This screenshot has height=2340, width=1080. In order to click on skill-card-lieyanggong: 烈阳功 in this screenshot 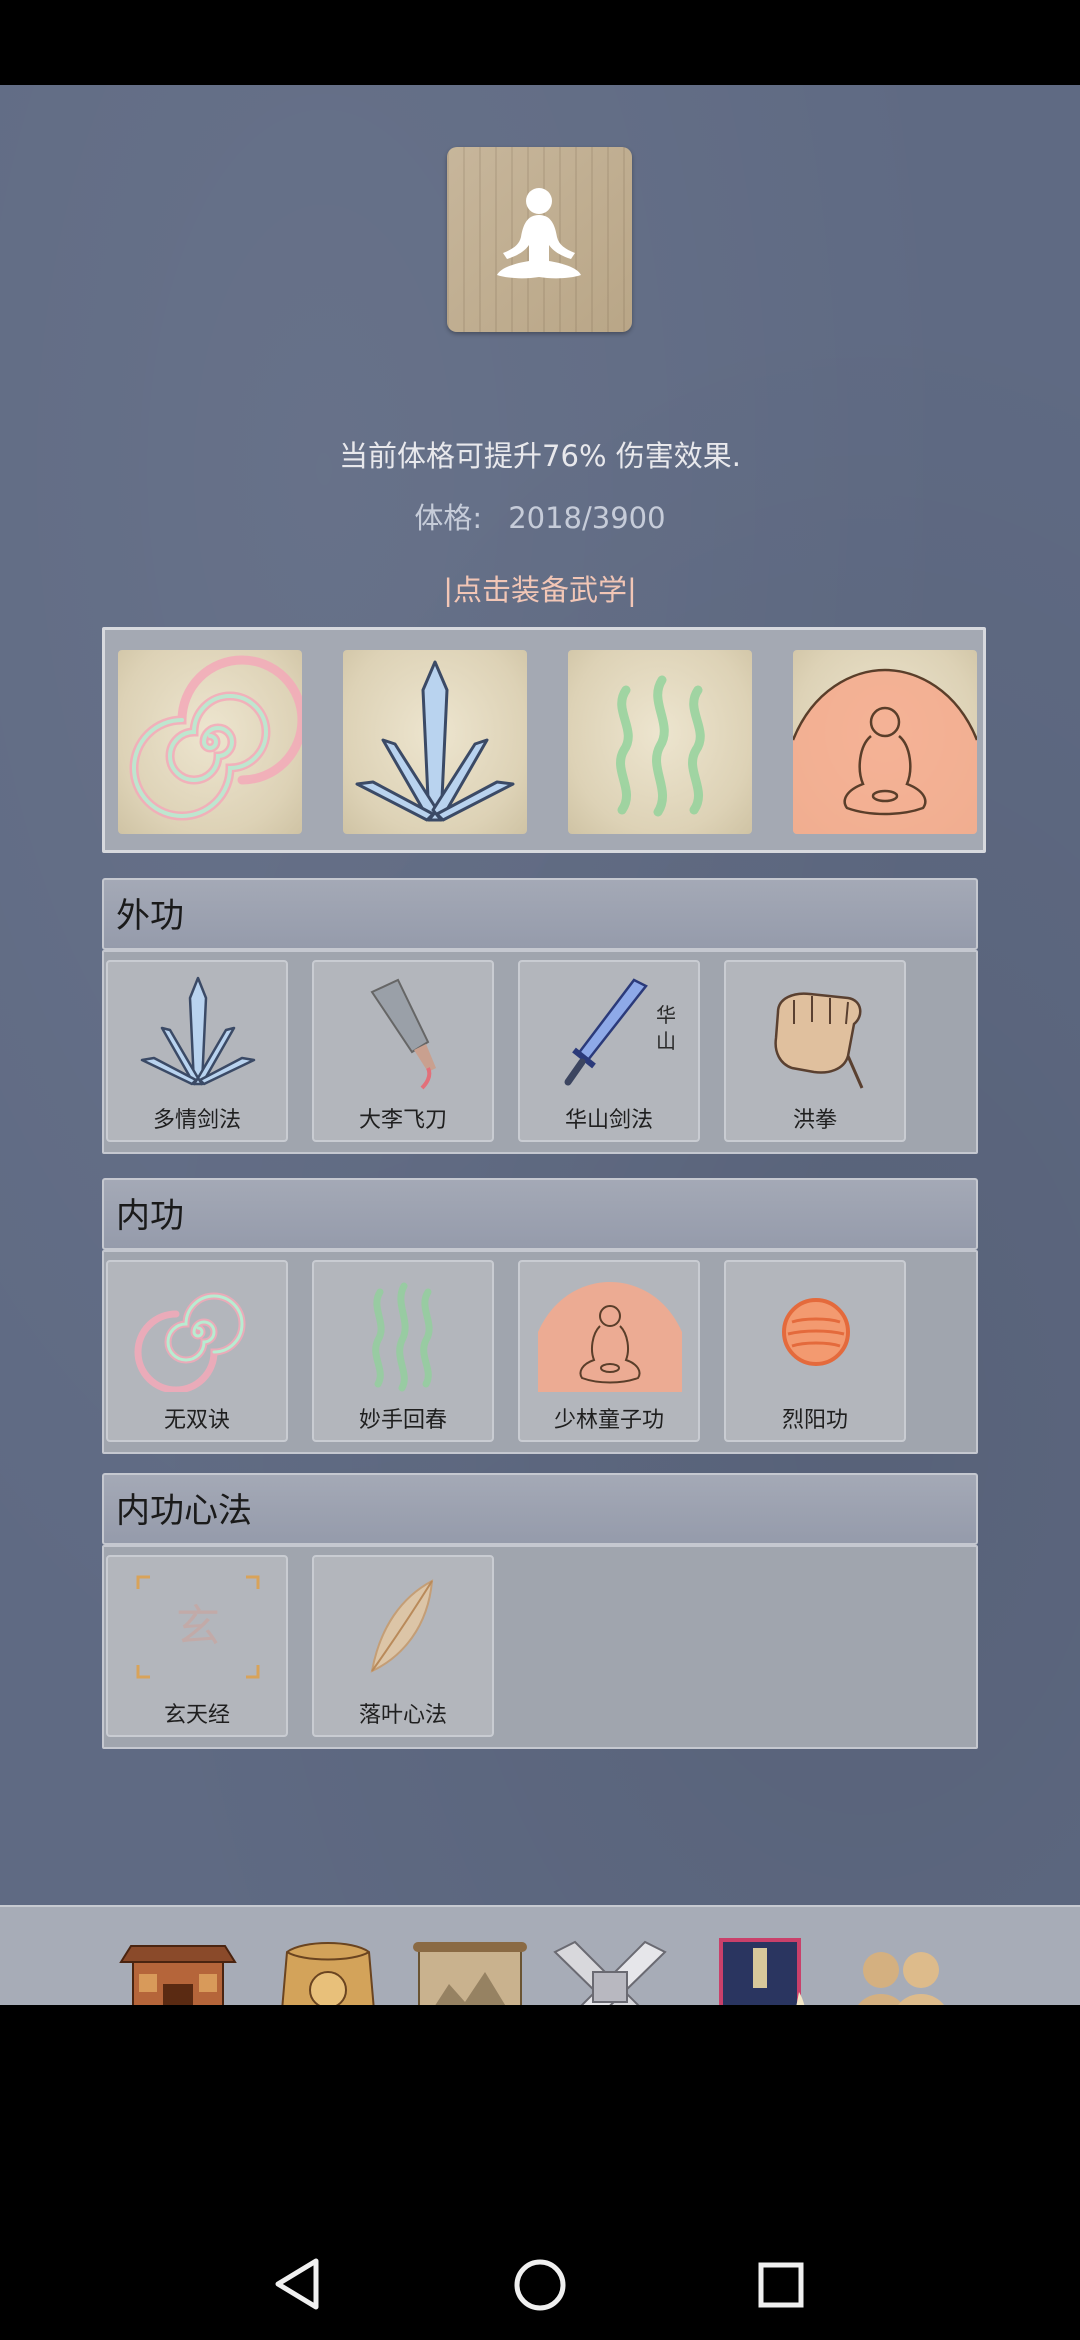, I will do `click(815, 1351)`.